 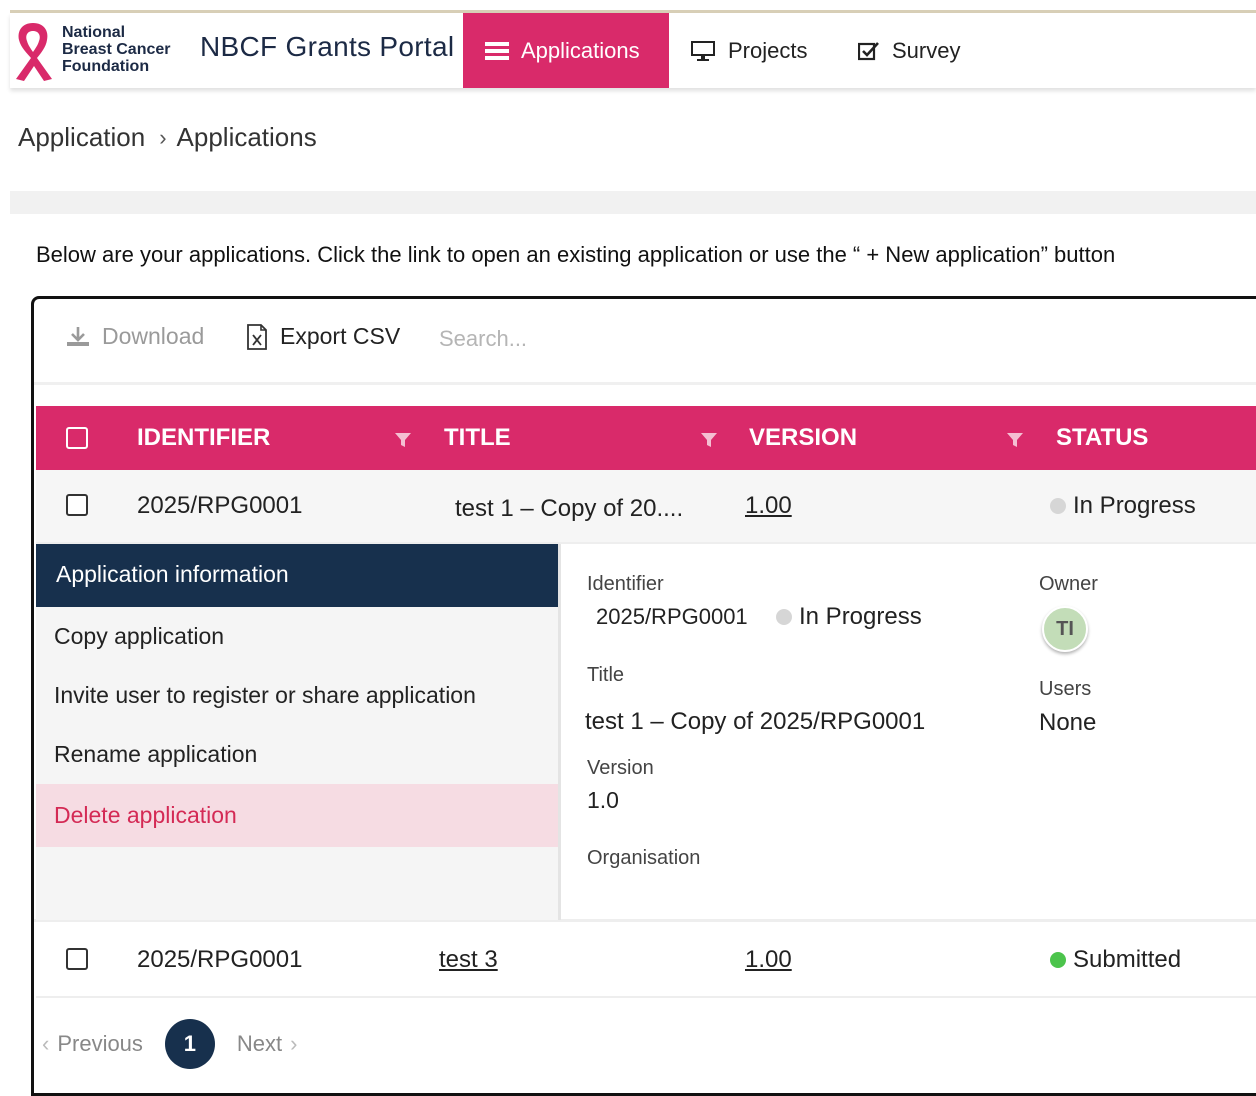 I want to click on section-divider, so click(x=633, y=202).